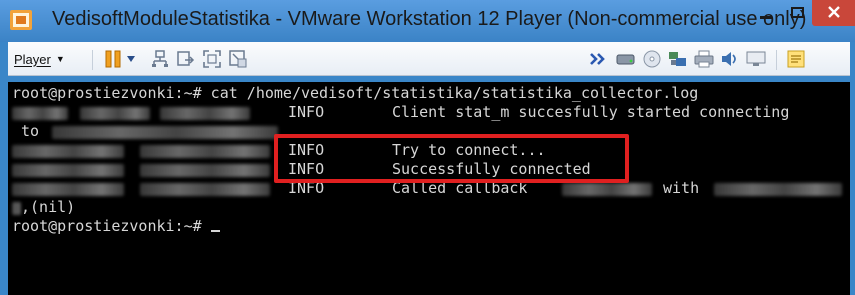 Image resolution: width=855 pixels, height=295 pixels. What do you see at coordinates (48, 207) in the screenshot?
I see `log-continuation: ,(nil)` at bounding box center [48, 207].